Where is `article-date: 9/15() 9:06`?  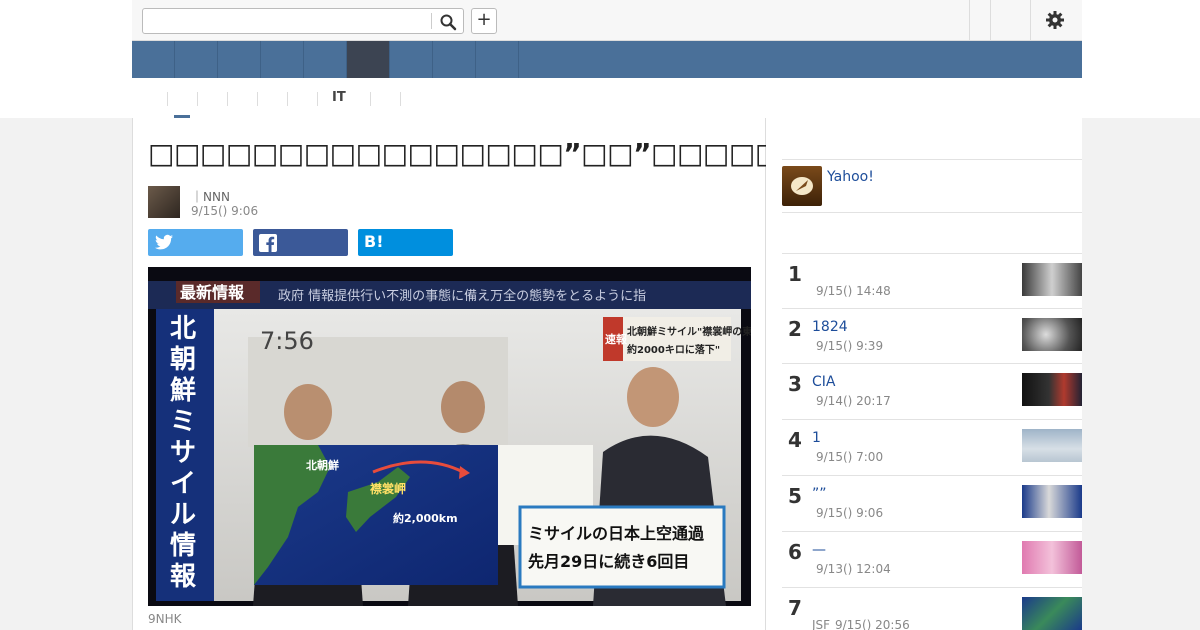
article-date: 9/15() 9:06 is located at coordinates (225, 211).